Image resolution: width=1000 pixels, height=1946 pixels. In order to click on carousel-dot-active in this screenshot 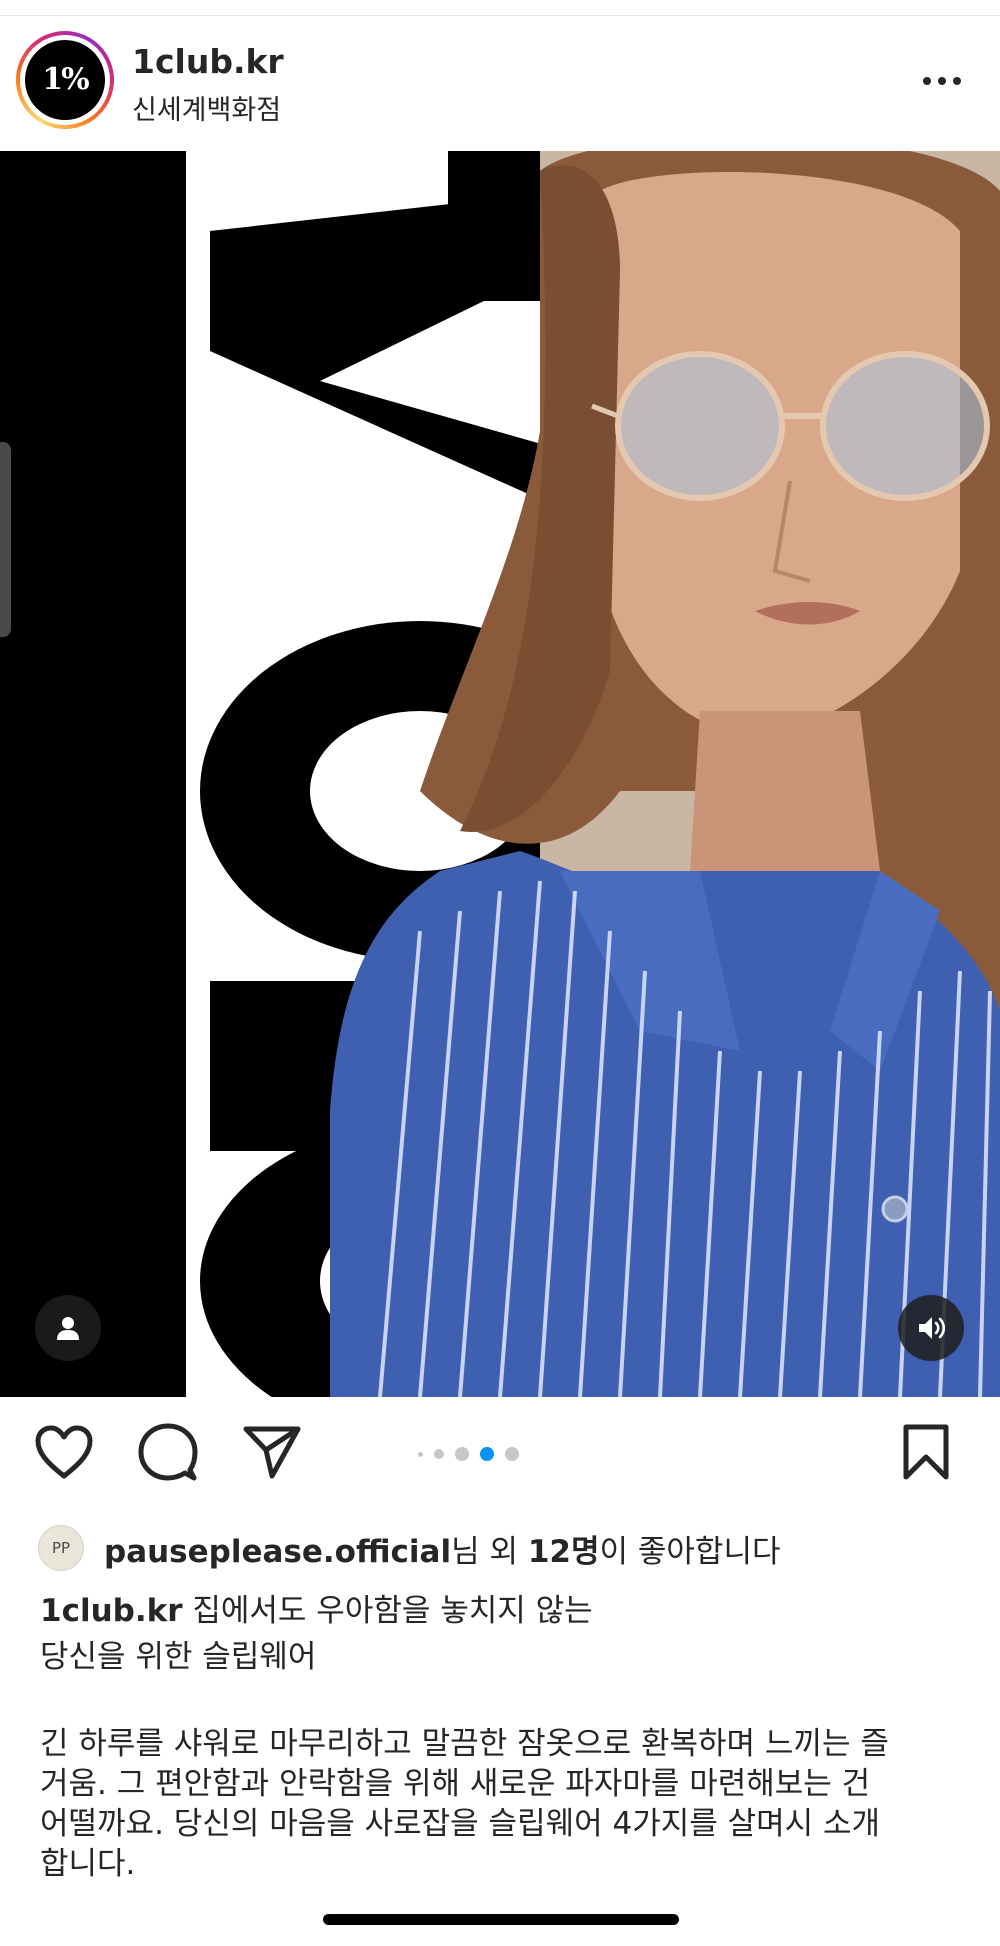, I will do `click(487, 1454)`.